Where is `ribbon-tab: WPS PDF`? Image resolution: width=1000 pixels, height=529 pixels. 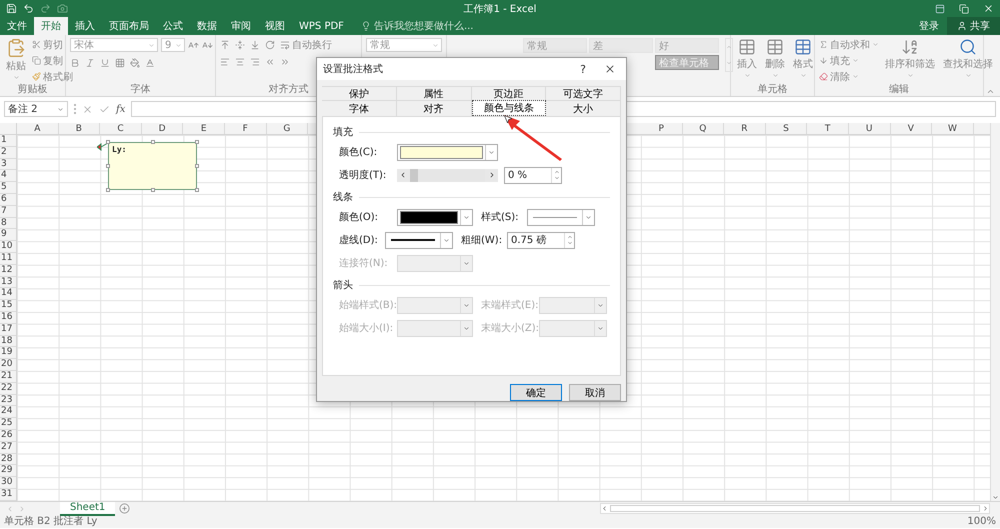
ribbon-tab: WPS PDF is located at coordinates (321, 26).